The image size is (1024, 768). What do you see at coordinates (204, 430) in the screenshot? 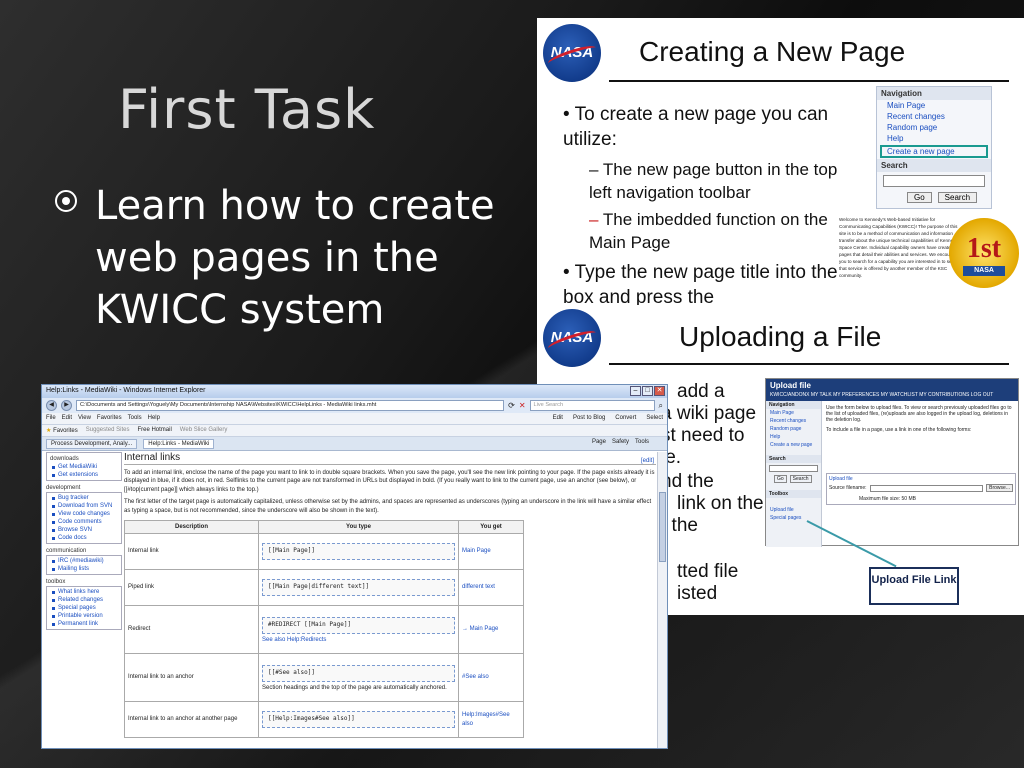
I see `web-slice-gallery-link: Web Slice Gallery` at bounding box center [204, 430].